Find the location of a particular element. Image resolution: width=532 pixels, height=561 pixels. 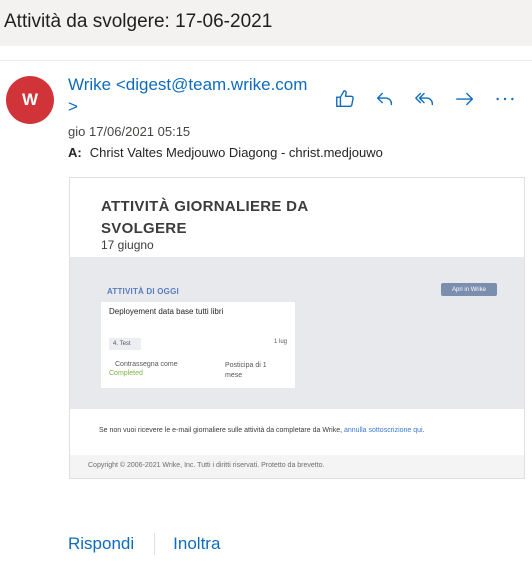

reply-all-icon is located at coordinates (424, 99).